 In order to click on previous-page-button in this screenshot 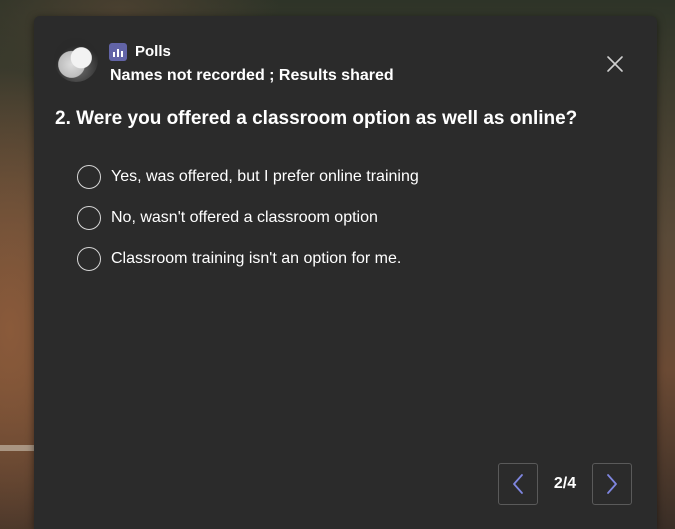, I will do `click(518, 484)`.